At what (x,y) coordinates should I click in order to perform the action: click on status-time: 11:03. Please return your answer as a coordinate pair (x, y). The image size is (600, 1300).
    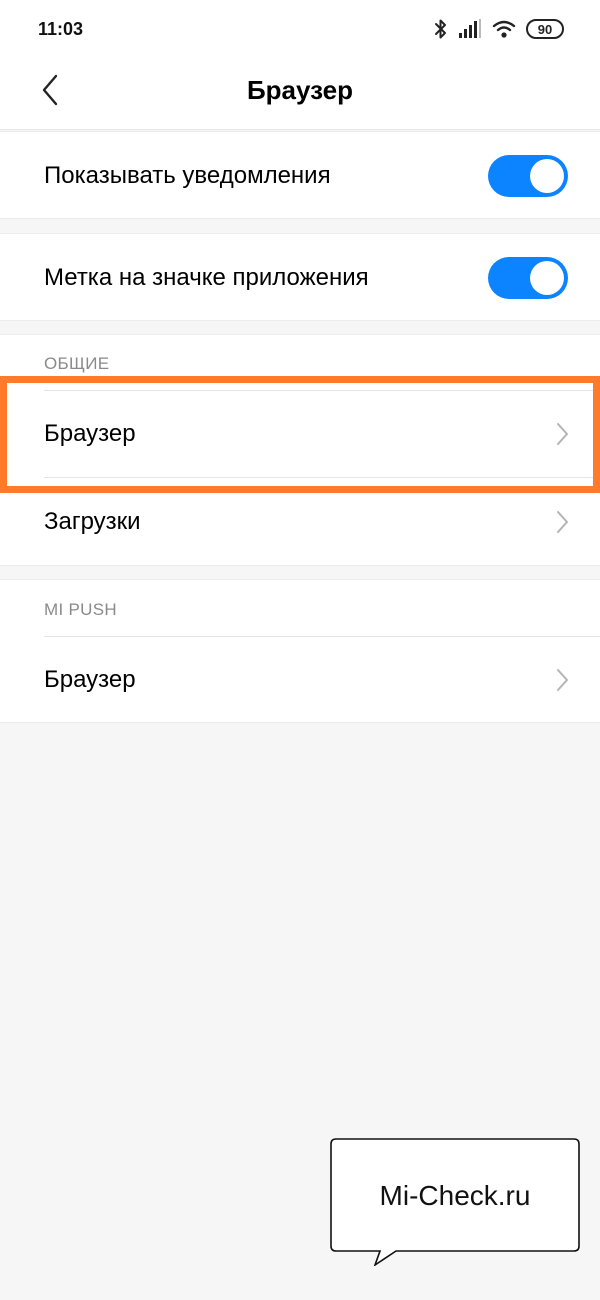
    Looking at the image, I should click on (61, 29).